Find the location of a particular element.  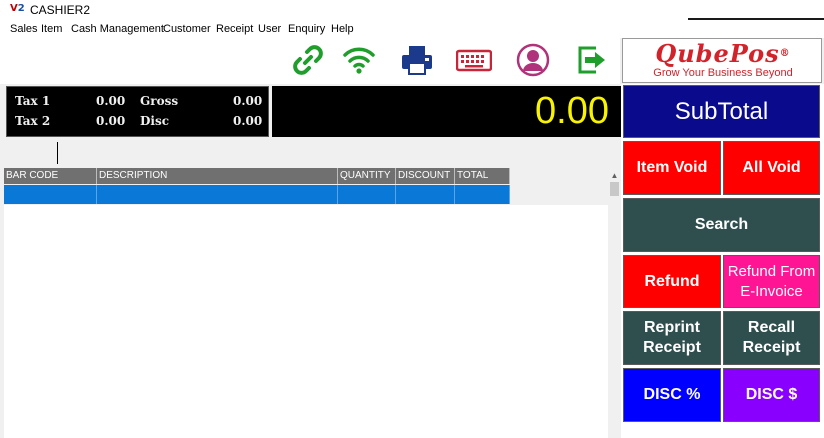

tax2-value: 0.00 is located at coordinates (111, 121).